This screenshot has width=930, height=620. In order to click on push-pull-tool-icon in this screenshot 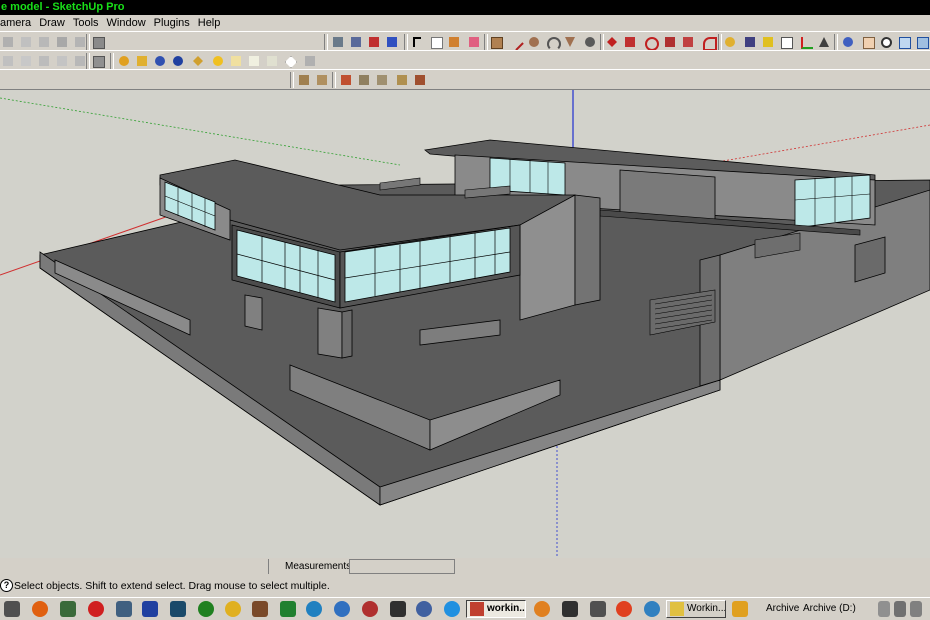, I will do `click(630, 42)`.